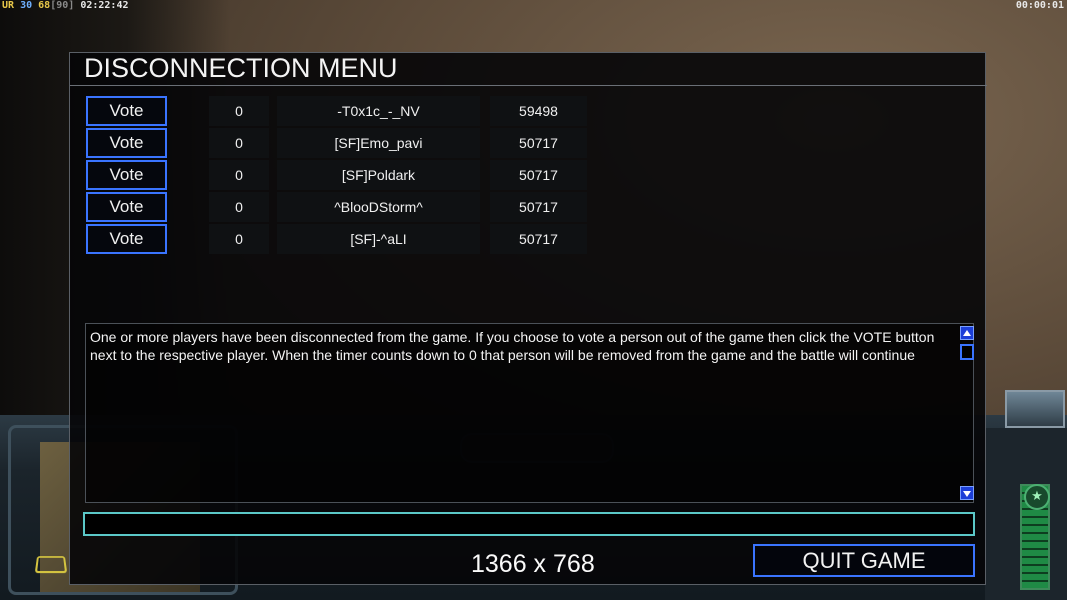 The height and width of the screenshot is (600, 1067). What do you see at coordinates (378, 239) in the screenshot?
I see `player-name: [SF]-^aLI` at bounding box center [378, 239].